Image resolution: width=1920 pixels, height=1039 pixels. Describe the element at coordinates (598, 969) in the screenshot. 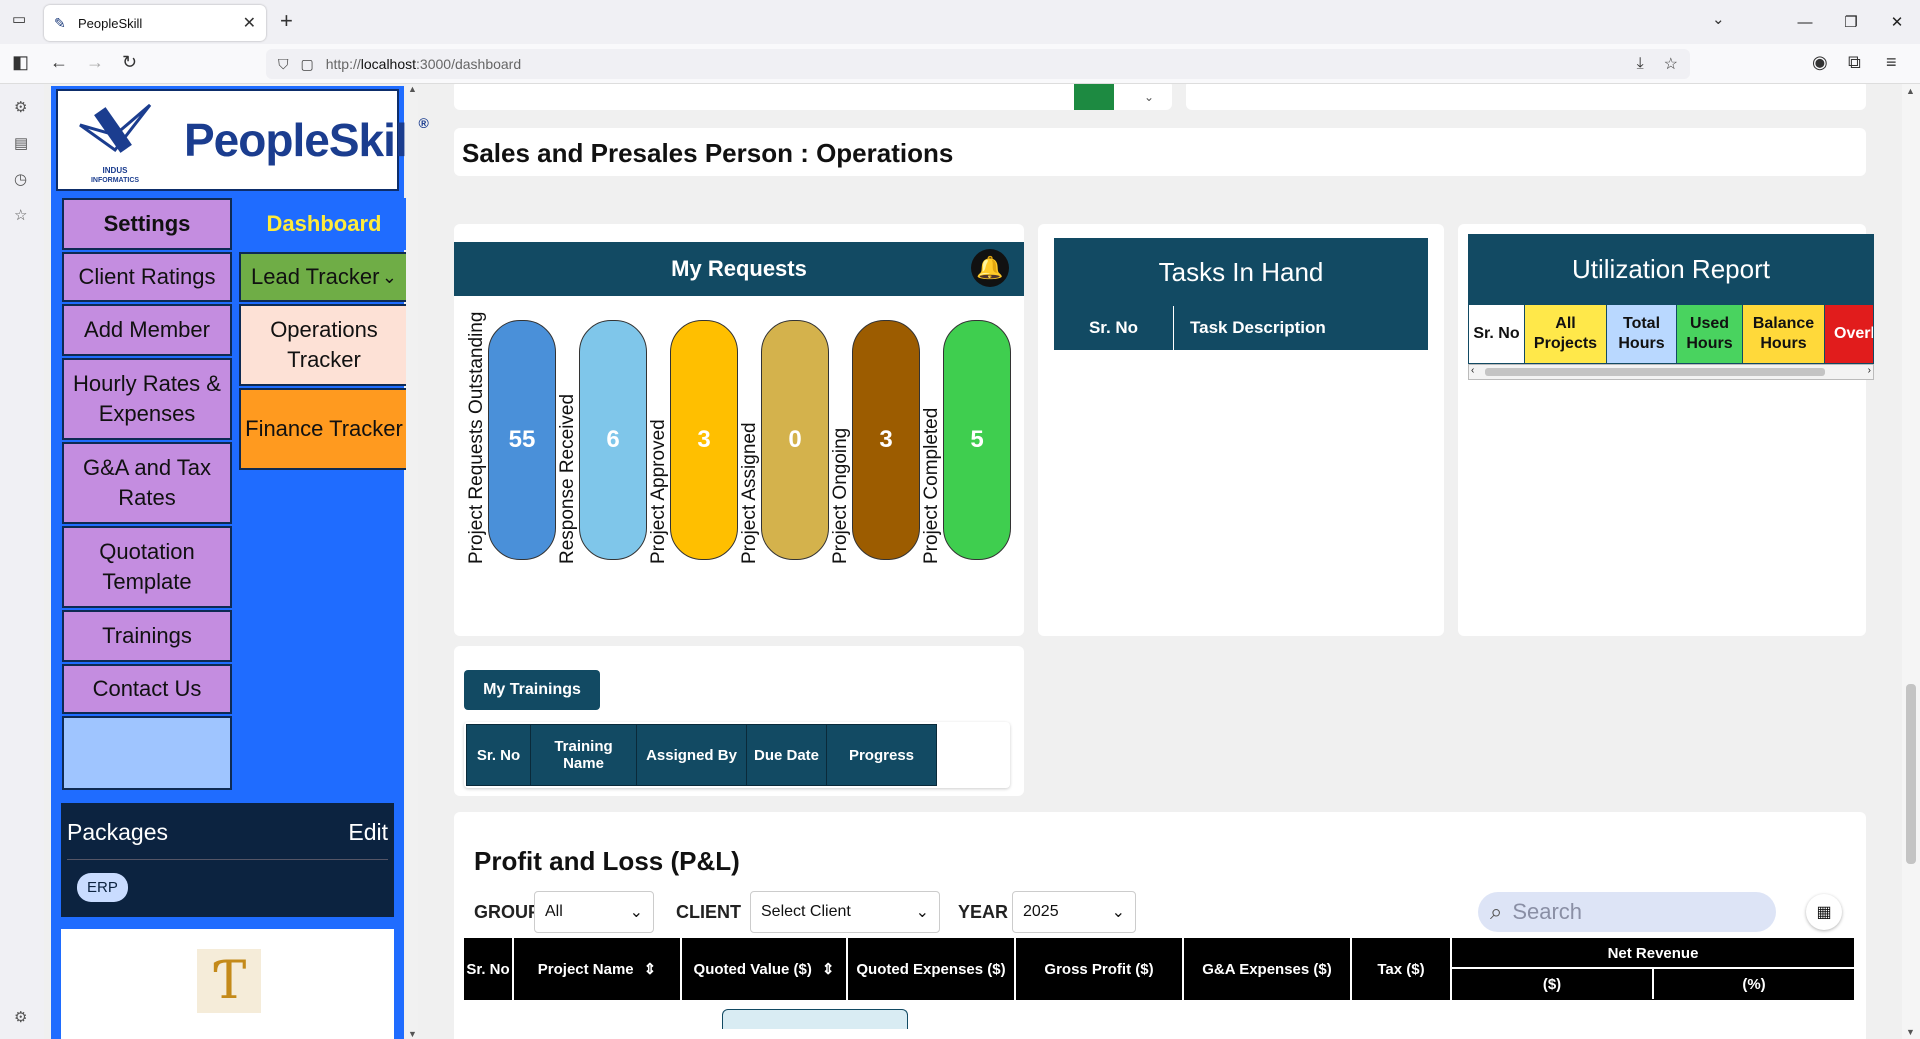

I see `pl-column-header: Project Name ⇕` at that location.